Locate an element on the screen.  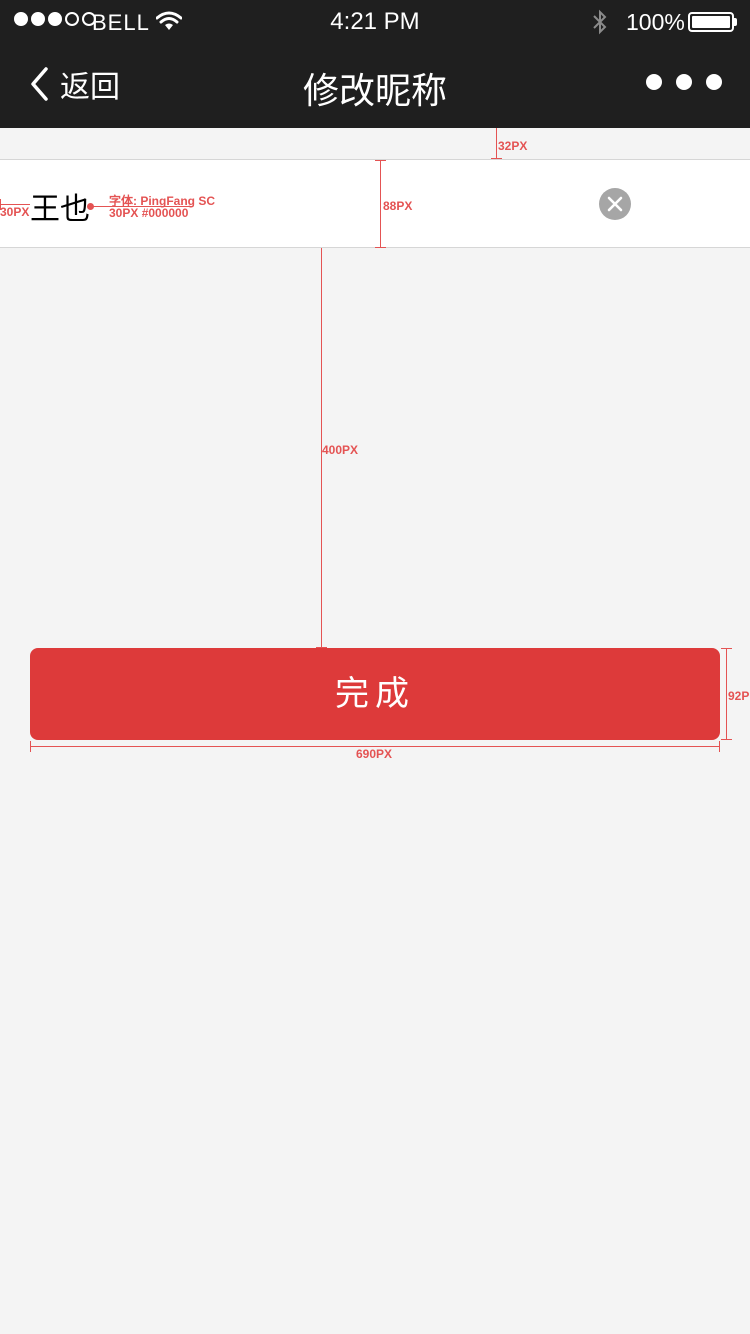
top-gap-line is located at coordinates (496, 143).